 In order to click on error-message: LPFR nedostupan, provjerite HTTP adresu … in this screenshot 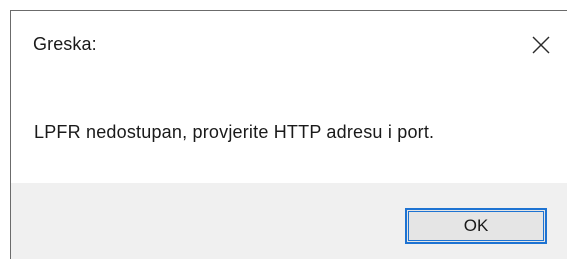, I will do `click(234, 132)`.